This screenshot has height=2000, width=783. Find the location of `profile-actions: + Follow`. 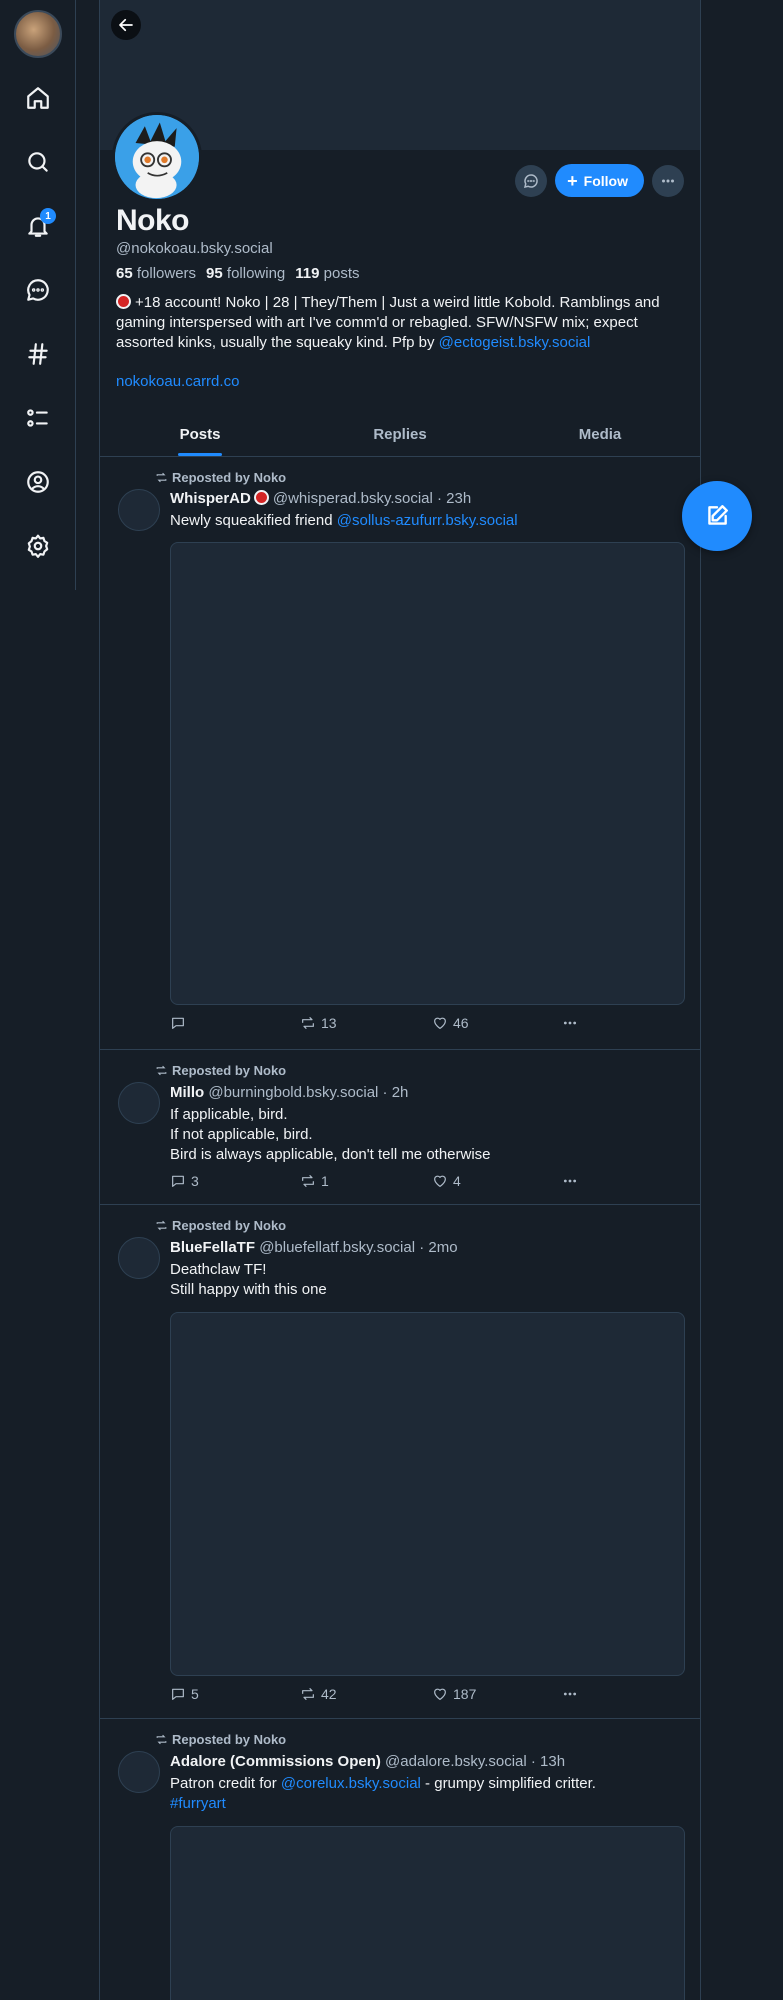

profile-actions: + Follow is located at coordinates (599, 180).